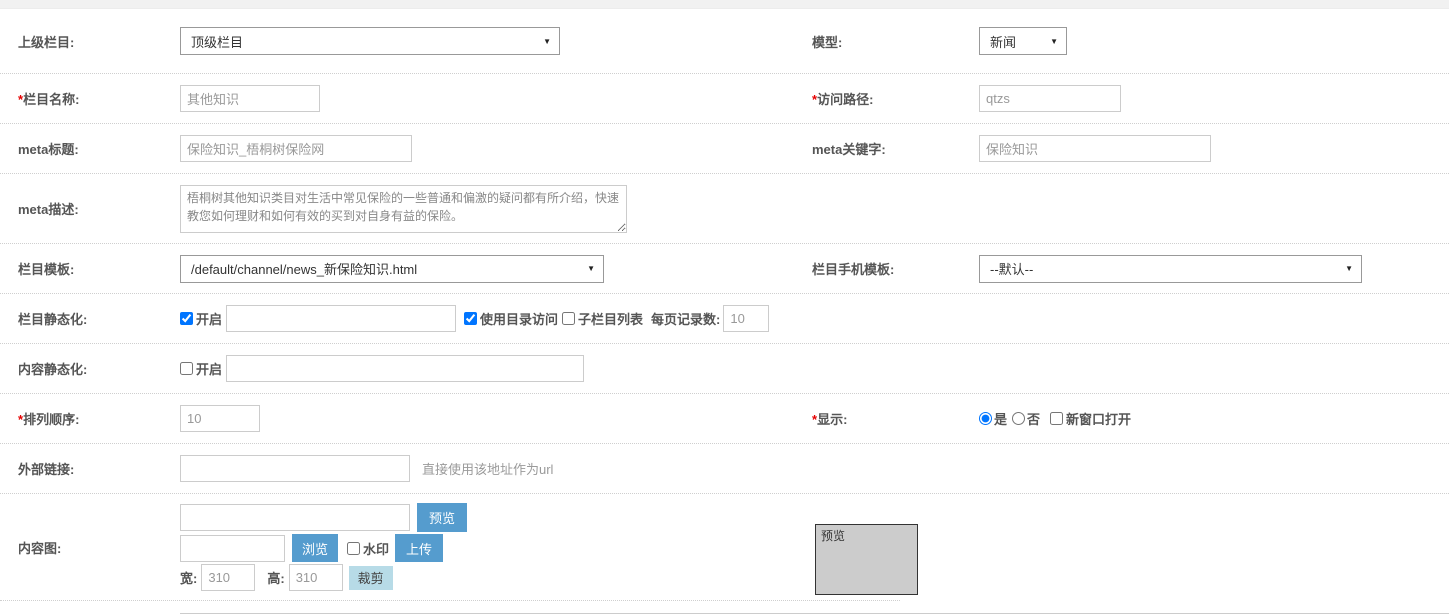 The height and width of the screenshot is (615, 1449). What do you see at coordinates (48, 209) in the screenshot?
I see `meta-description-label: meta描述:` at bounding box center [48, 209].